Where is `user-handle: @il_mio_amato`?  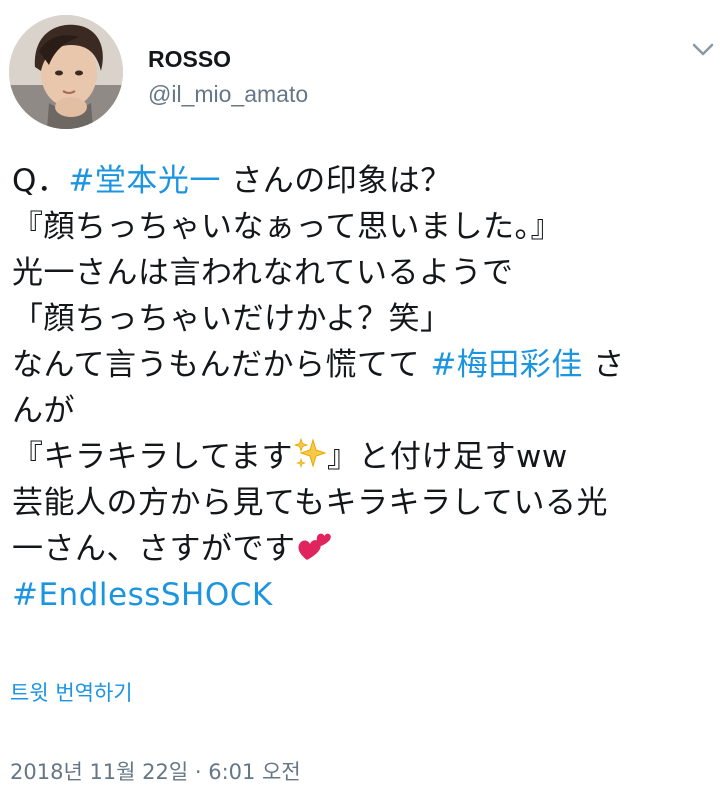 user-handle: @il_mio_amato is located at coordinates (228, 94).